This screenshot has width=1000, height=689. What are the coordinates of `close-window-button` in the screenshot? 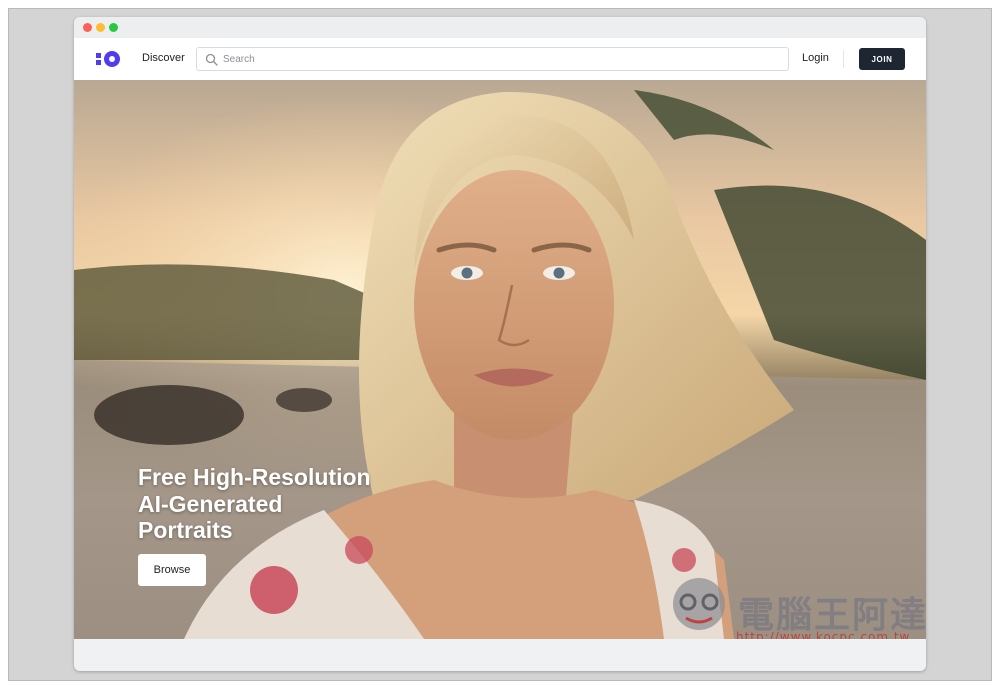 It's located at (87, 27).